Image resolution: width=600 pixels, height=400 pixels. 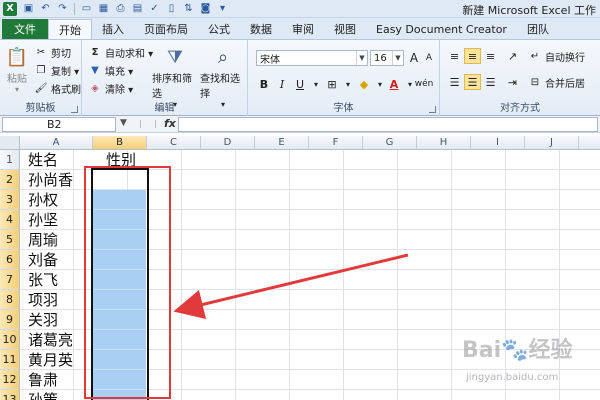 I want to click on baidu-watermark-logo: Bai🐾经验, so click(x=517, y=350).